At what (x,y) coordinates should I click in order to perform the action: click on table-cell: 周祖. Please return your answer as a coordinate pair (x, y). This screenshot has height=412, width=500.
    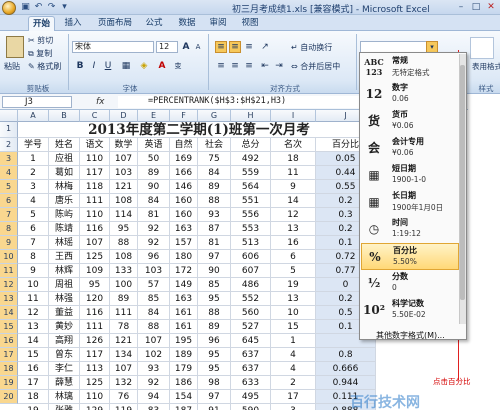
    Looking at the image, I should click on (64, 285).